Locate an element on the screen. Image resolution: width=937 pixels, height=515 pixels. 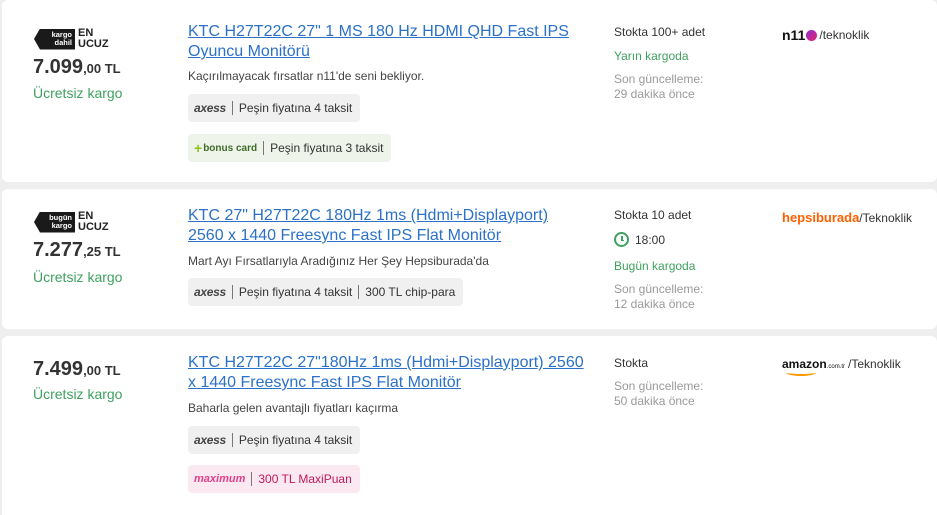
price: 7.099,00 TL is located at coordinates (77, 67).